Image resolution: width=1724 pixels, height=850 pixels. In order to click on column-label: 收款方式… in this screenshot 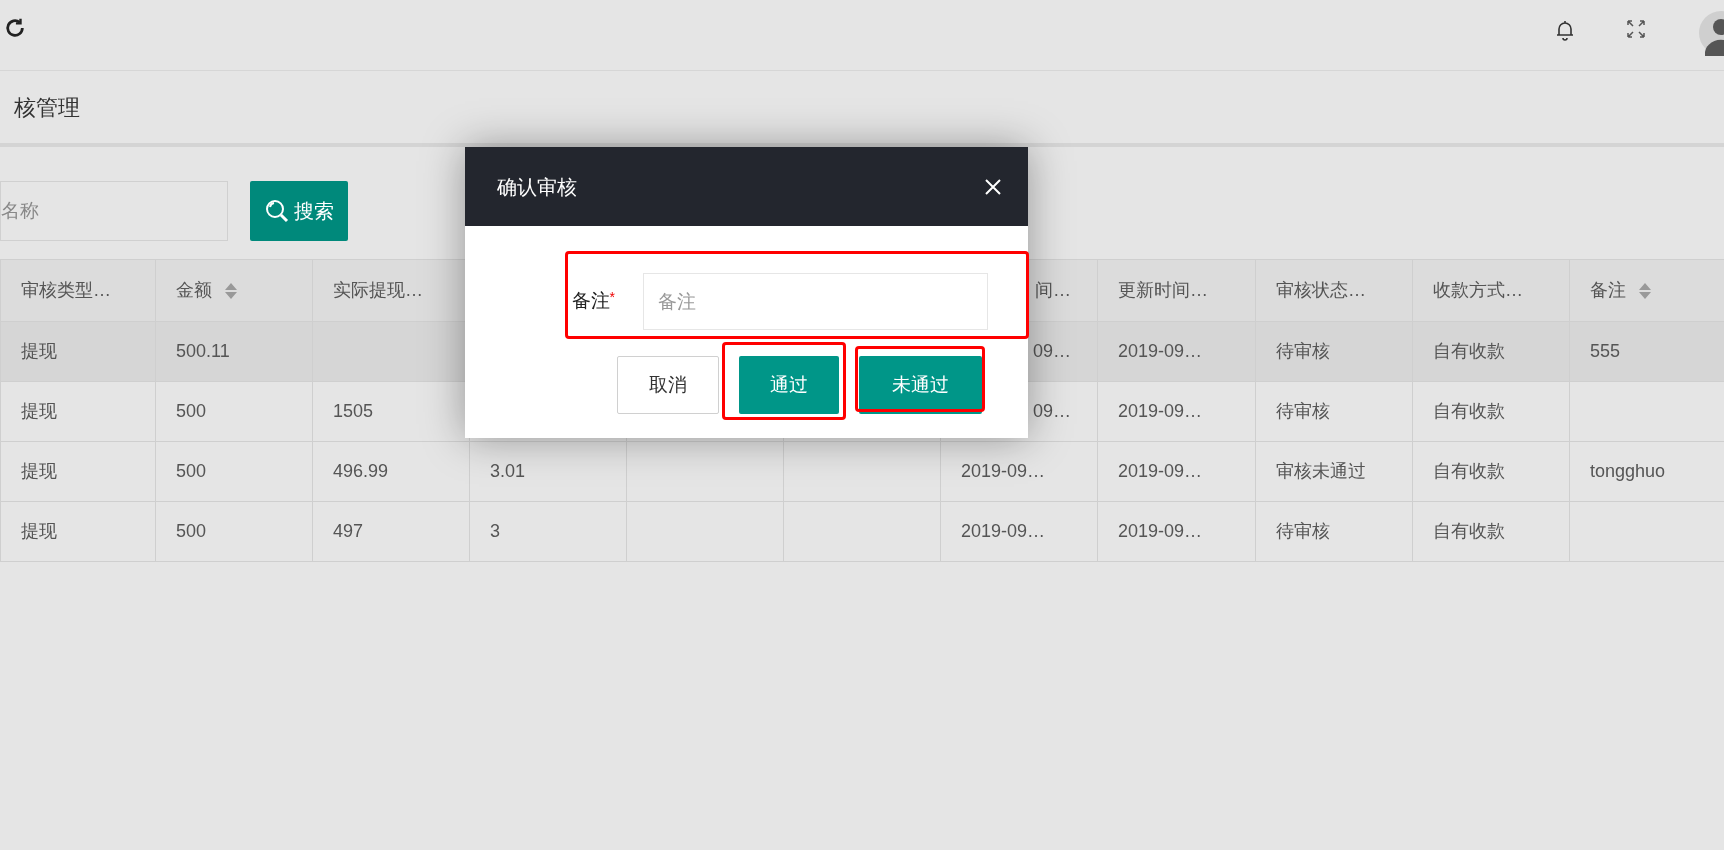, I will do `click(1478, 290)`.